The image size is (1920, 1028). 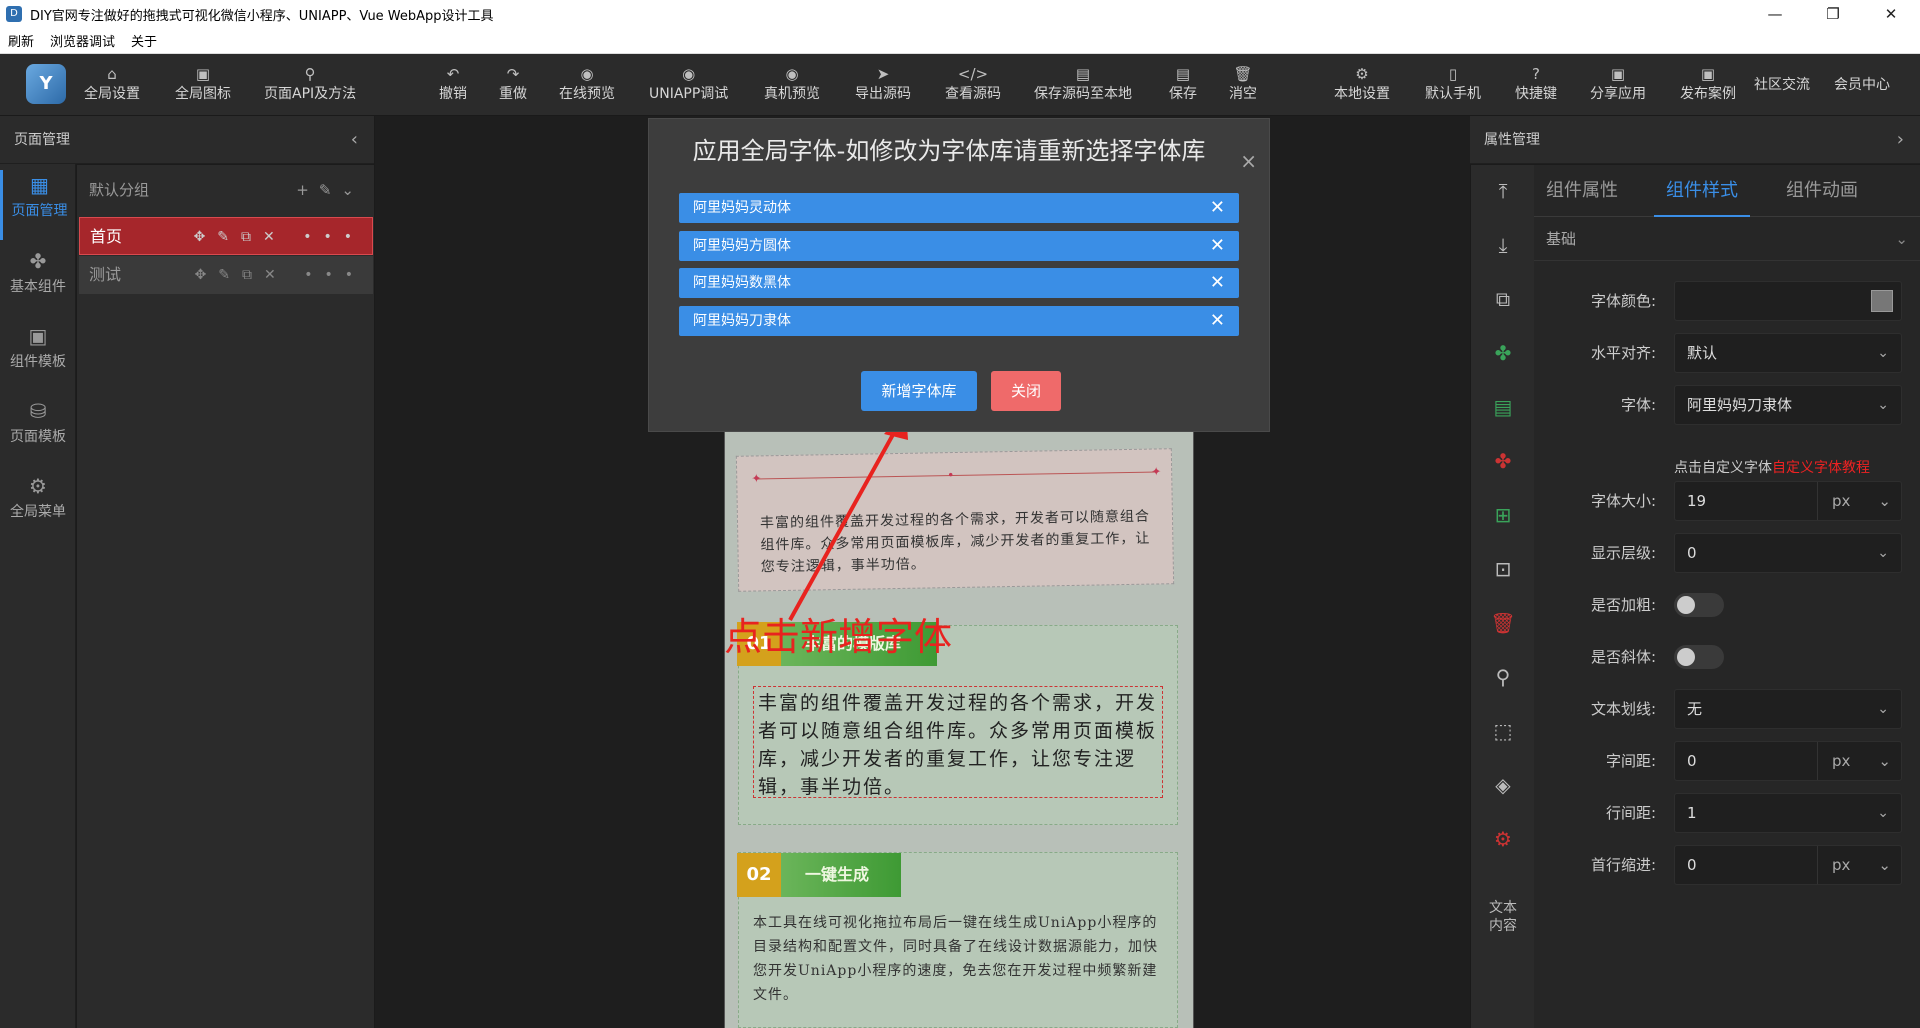 I want to click on menu-browser-debug: 浏览器调试, so click(x=82, y=40).